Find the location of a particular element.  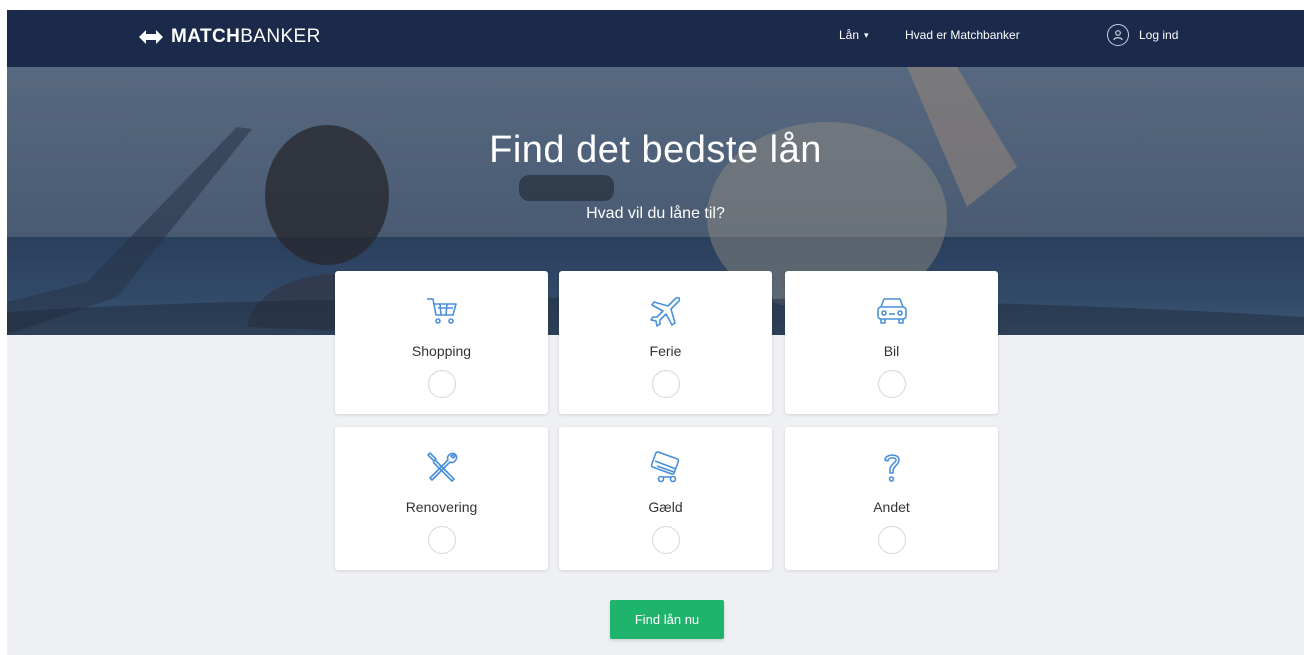

airplane-icon is located at coordinates (666, 311).